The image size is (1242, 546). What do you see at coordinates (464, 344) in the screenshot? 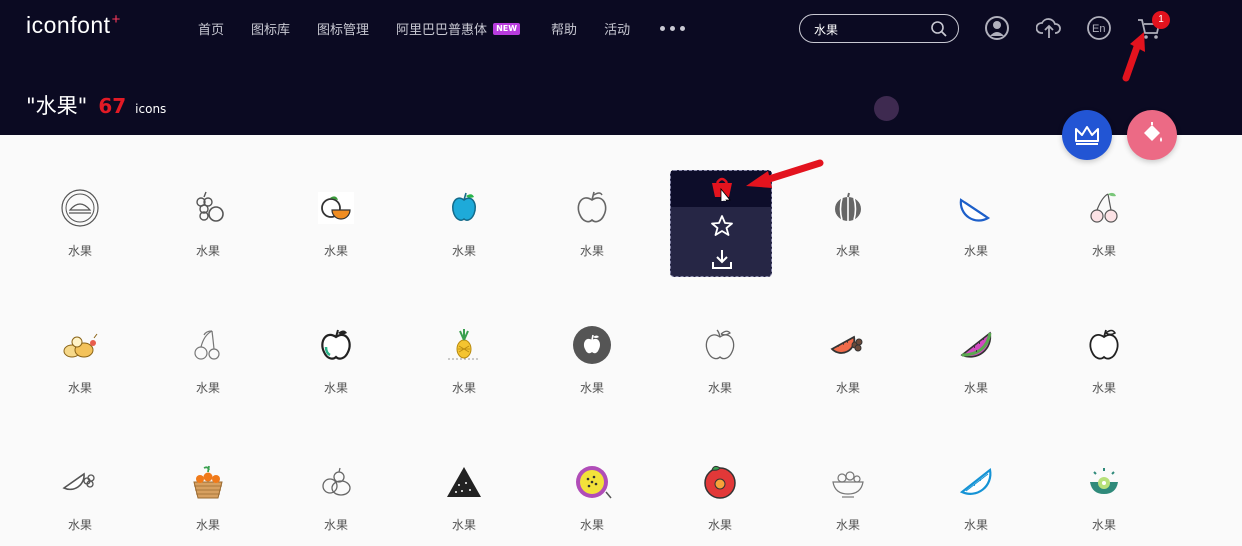
I see `pineapple-icon` at bounding box center [464, 344].